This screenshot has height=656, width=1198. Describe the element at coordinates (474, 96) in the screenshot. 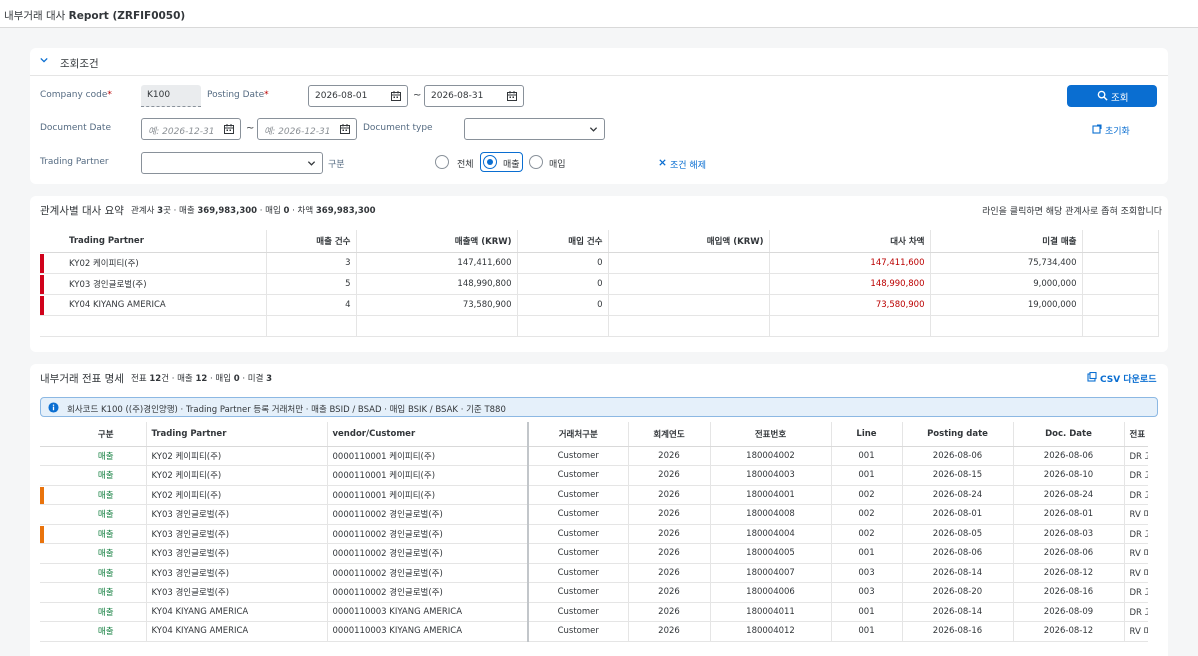

I see `posting-date-to: 2026-08-31` at that location.